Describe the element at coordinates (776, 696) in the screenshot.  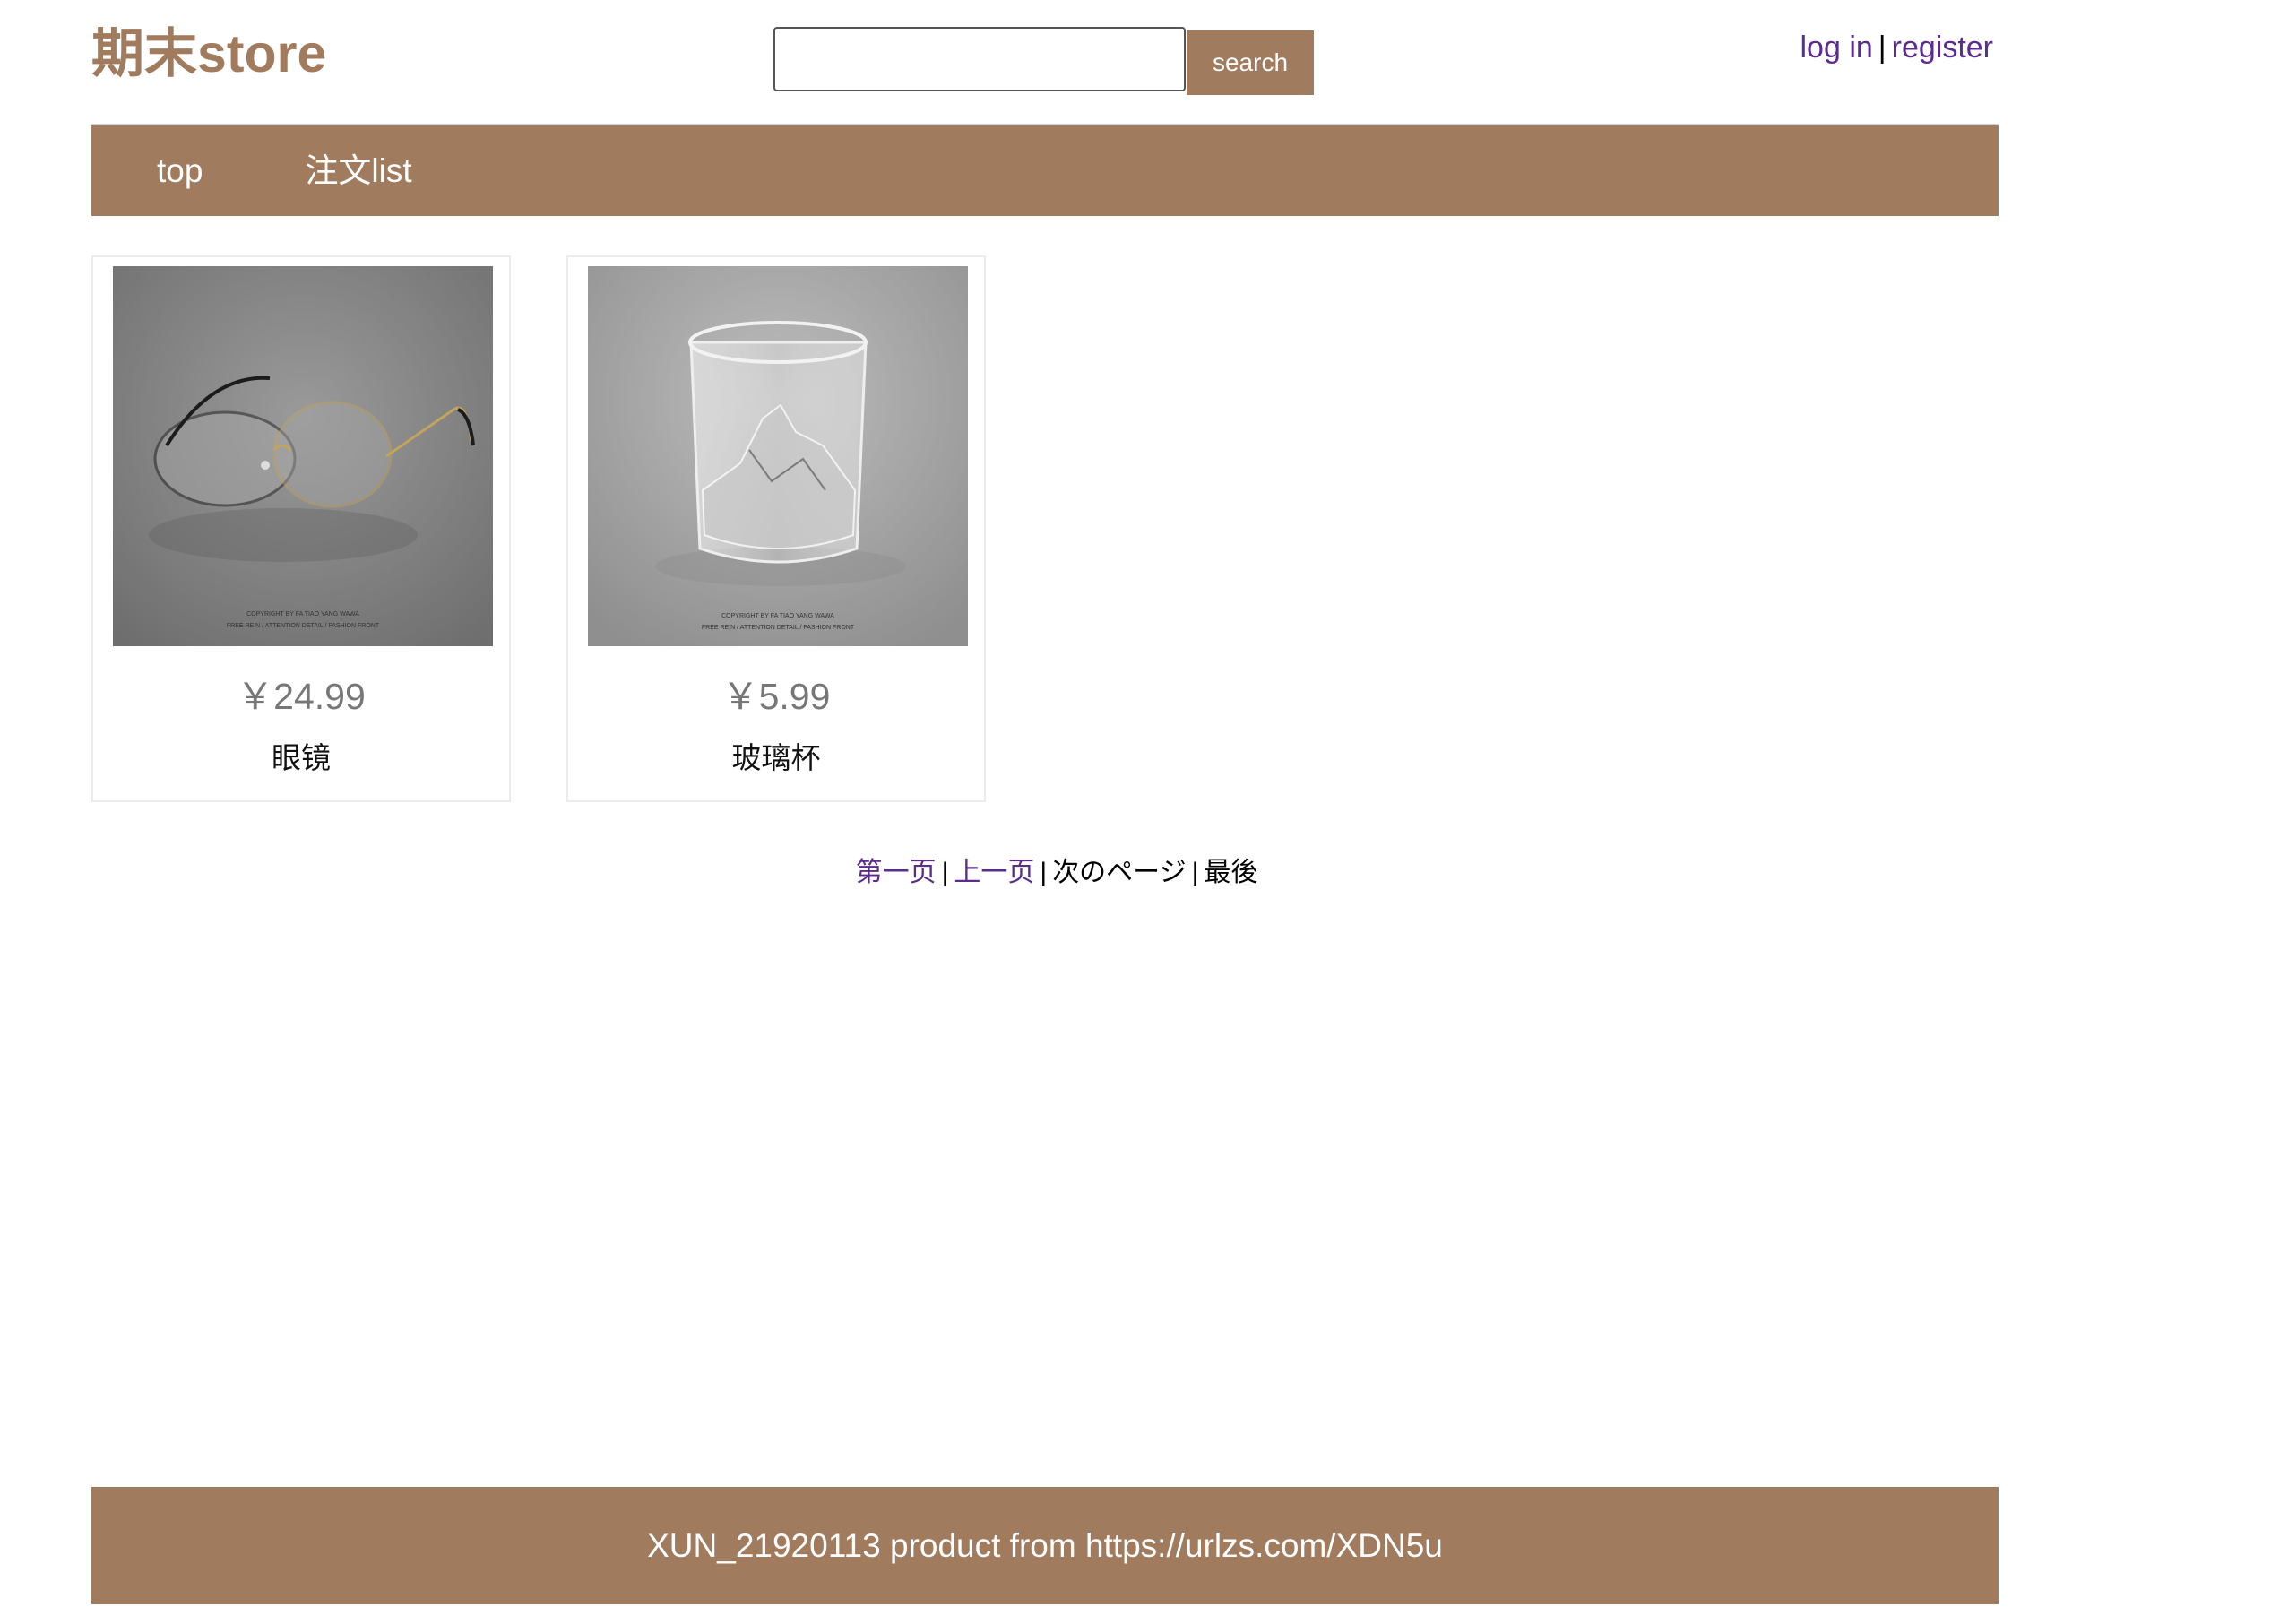
I see `product-price: ￥5.99` at that location.